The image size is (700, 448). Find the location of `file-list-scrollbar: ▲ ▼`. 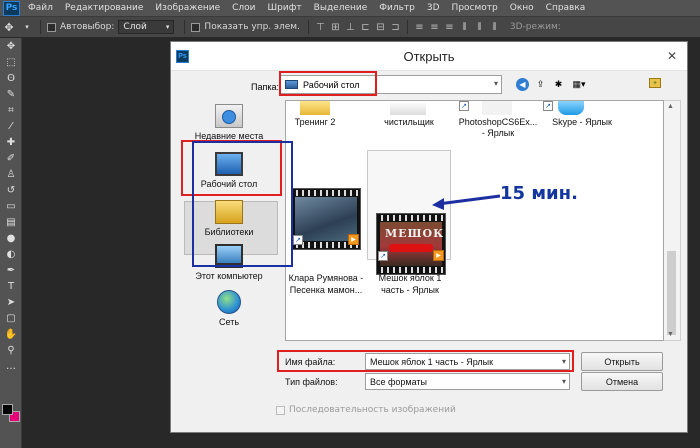

file-list-scrollbar: ▲ ▼ is located at coordinates (672, 220).